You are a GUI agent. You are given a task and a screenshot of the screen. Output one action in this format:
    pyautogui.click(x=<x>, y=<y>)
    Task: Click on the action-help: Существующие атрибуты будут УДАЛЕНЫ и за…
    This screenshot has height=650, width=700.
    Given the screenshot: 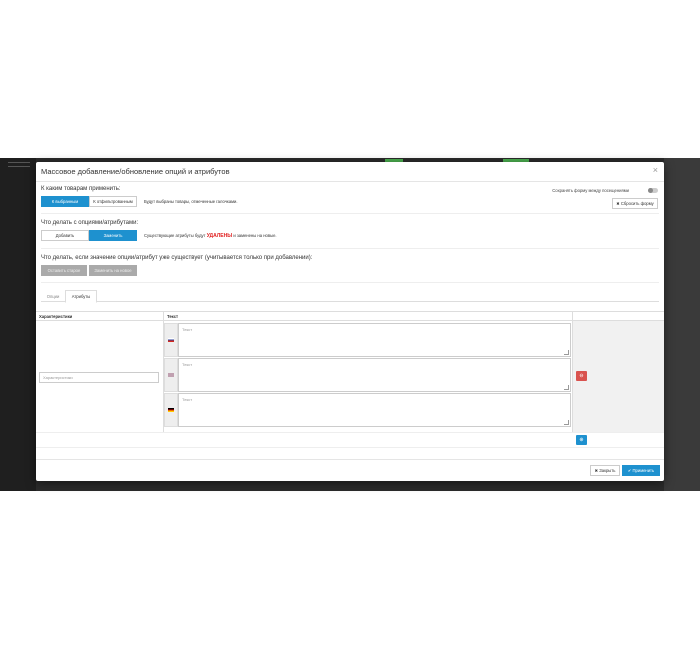 What is the action you would take?
    pyautogui.click(x=210, y=236)
    